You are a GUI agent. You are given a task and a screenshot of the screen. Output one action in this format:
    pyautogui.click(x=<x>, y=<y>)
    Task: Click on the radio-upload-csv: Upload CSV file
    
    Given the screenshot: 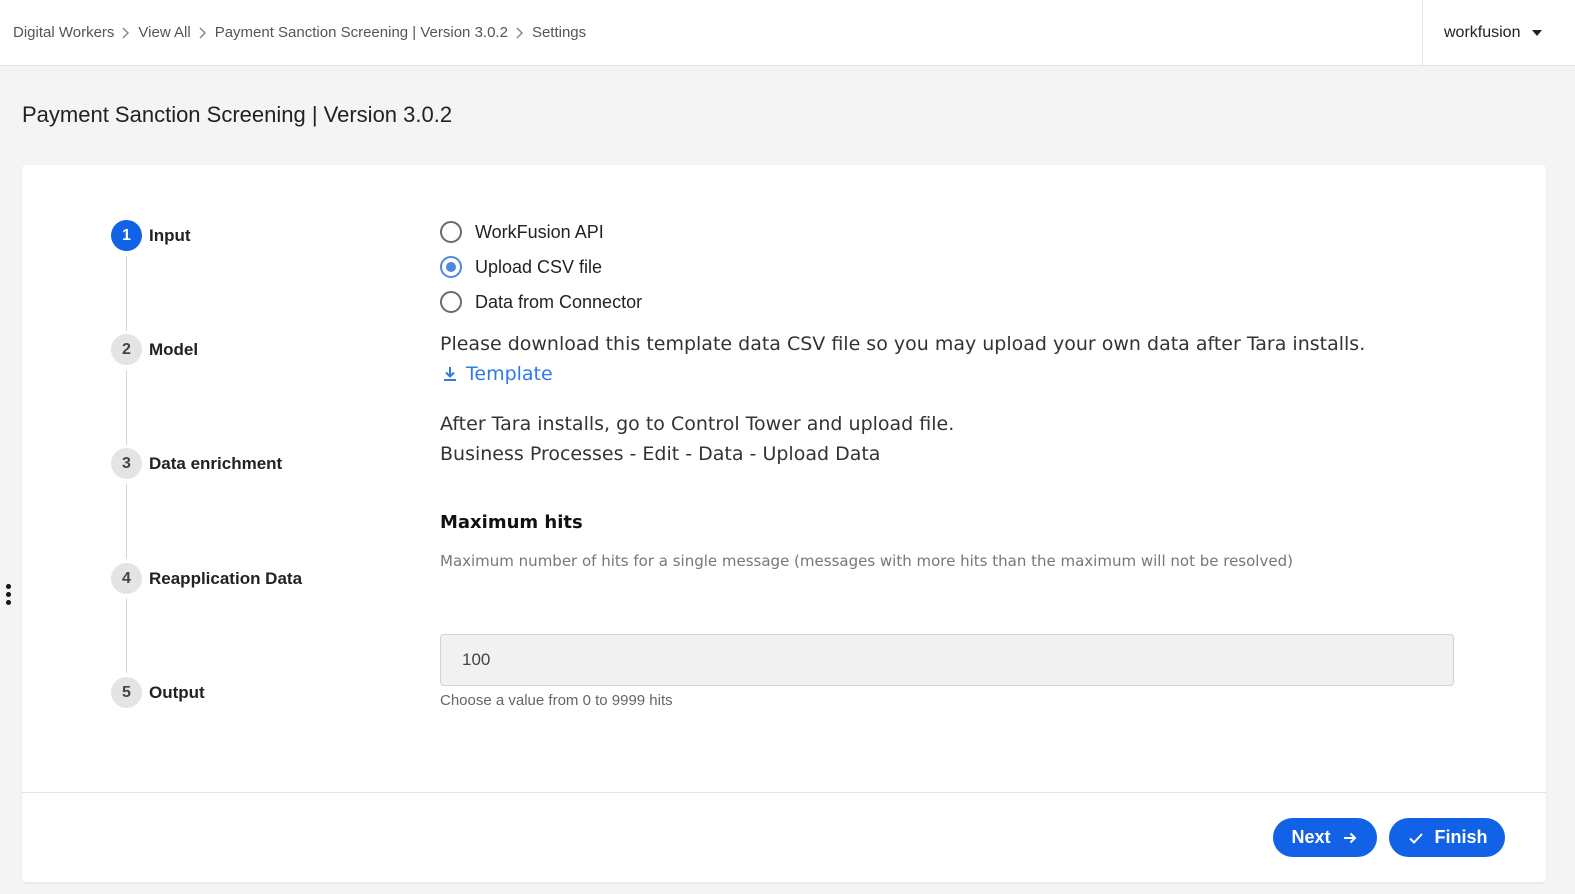 What is the action you would take?
    pyautogui.click(x=521, y=267)
    